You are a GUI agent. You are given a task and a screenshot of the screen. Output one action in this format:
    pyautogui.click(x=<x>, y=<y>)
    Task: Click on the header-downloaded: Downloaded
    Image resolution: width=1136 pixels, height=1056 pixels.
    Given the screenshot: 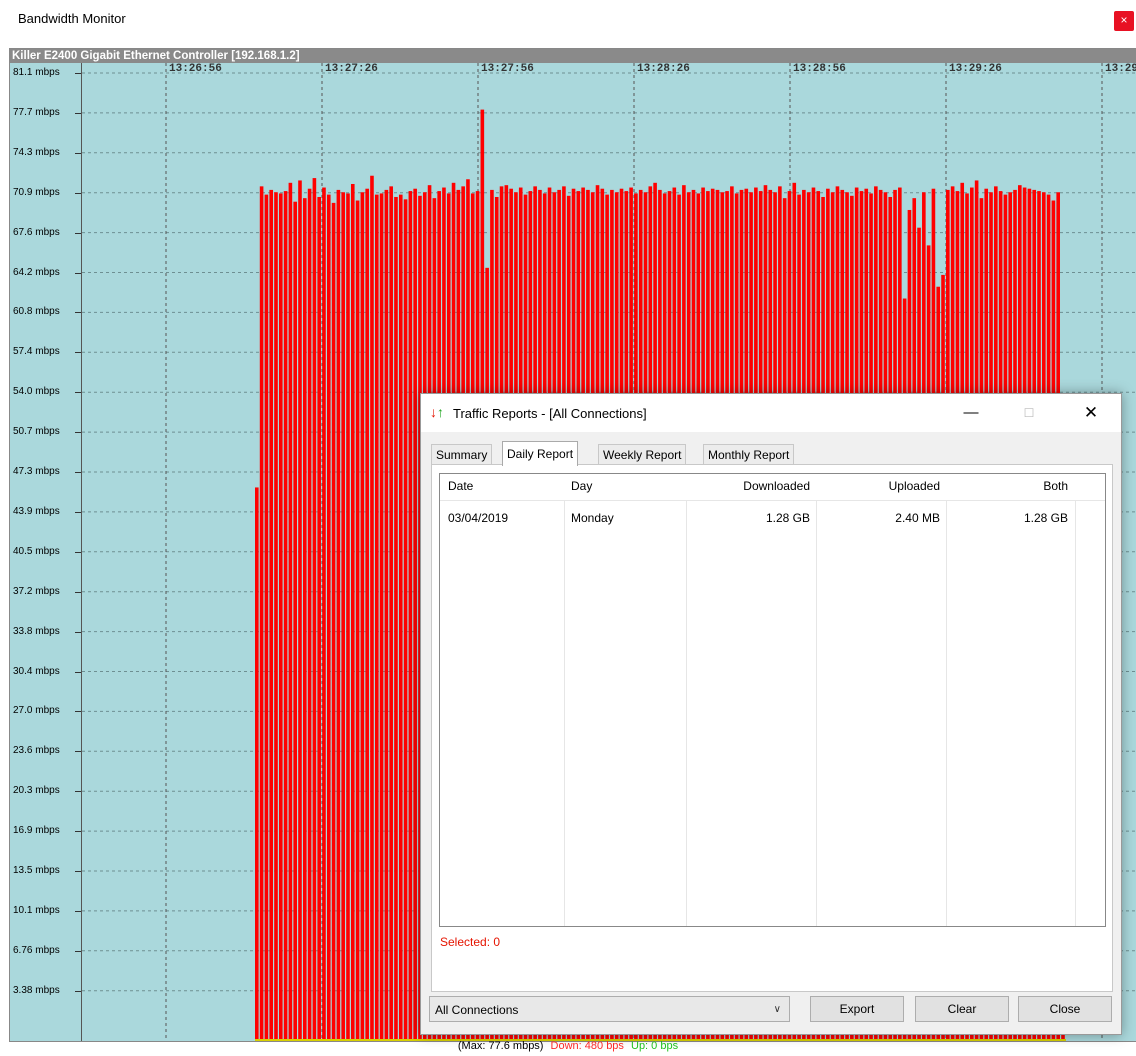 What is the action you would take?
    pyautogui.click(x=776, y=486)
    